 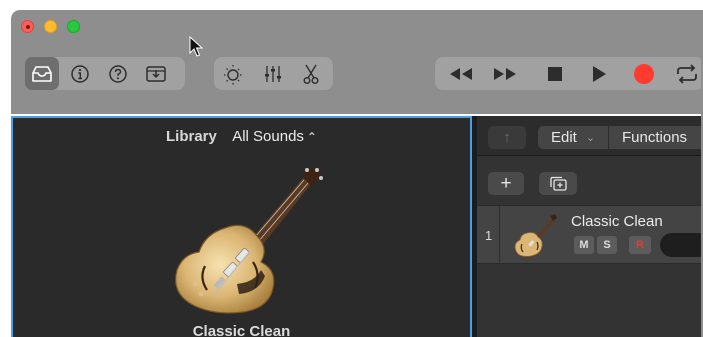 I want to click on smart-controls-button, so click(x=233, y=73).